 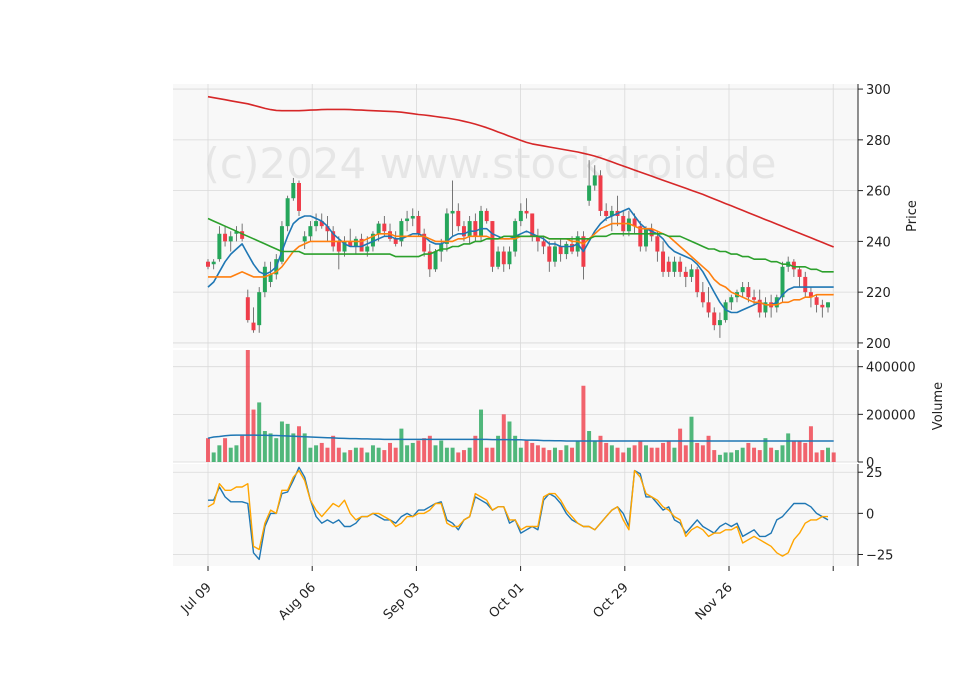 What do you see at coordinates (870, 514) in the screenshot?
I see `oscillator-y-tick-label: 0` at bounding box center [870, 514].